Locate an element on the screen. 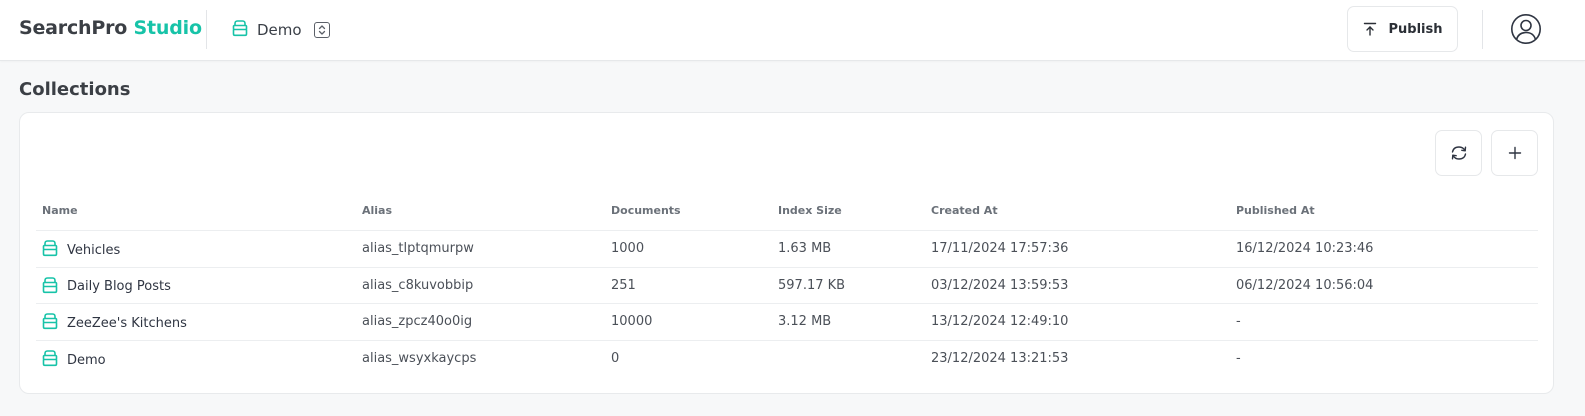 The image size is (1585, 416). column-header-alias: Alias is located at coordinates (377, 210).